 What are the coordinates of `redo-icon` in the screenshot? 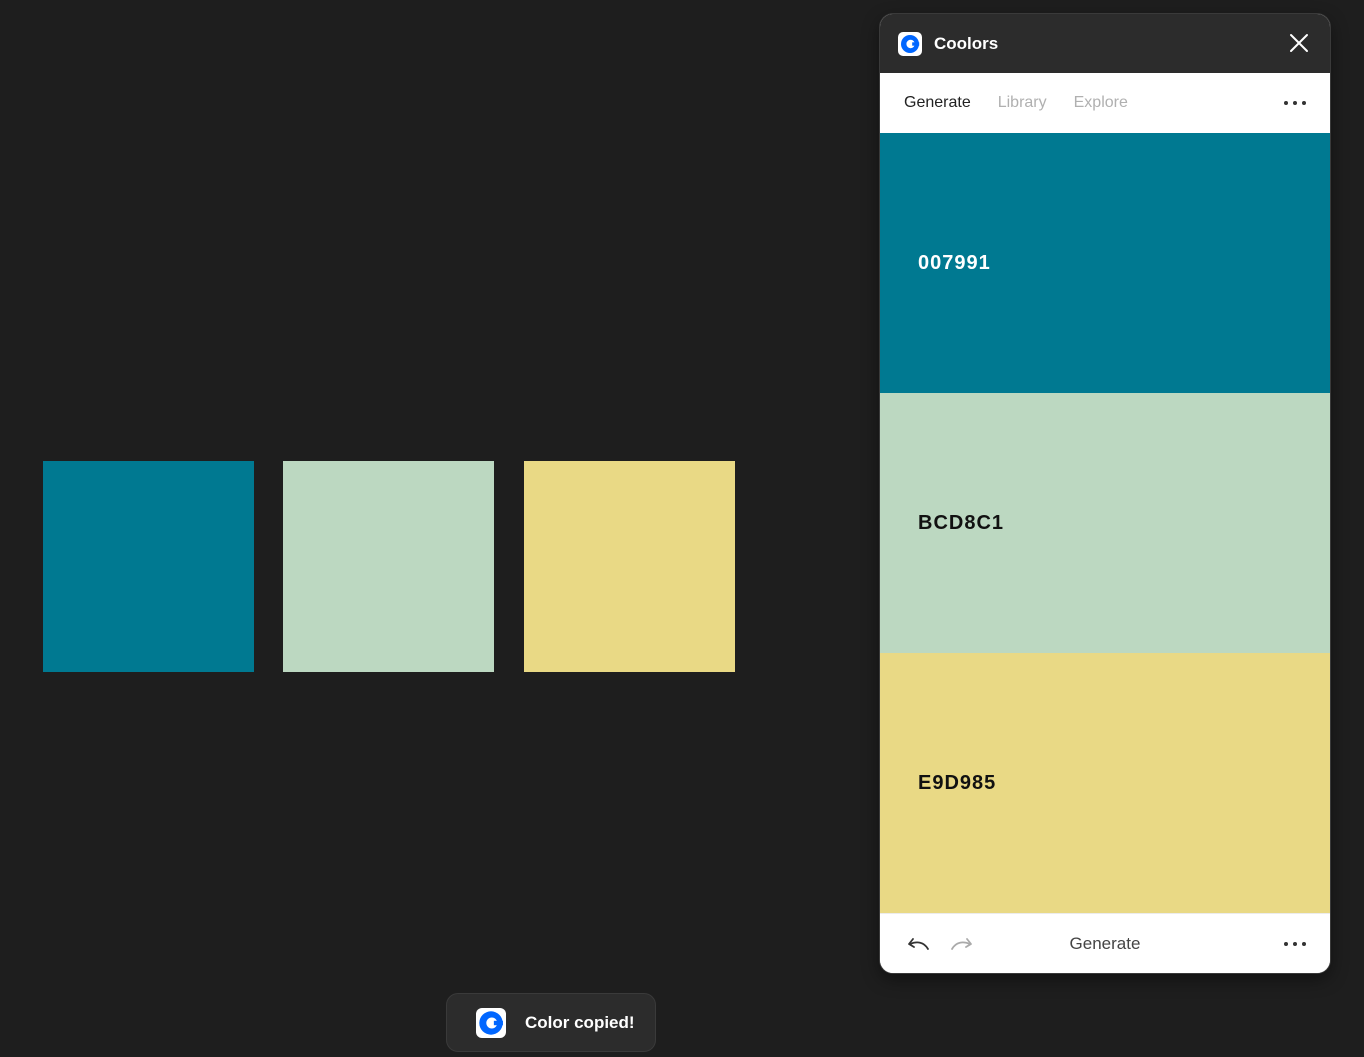 It's located at (961, 943).